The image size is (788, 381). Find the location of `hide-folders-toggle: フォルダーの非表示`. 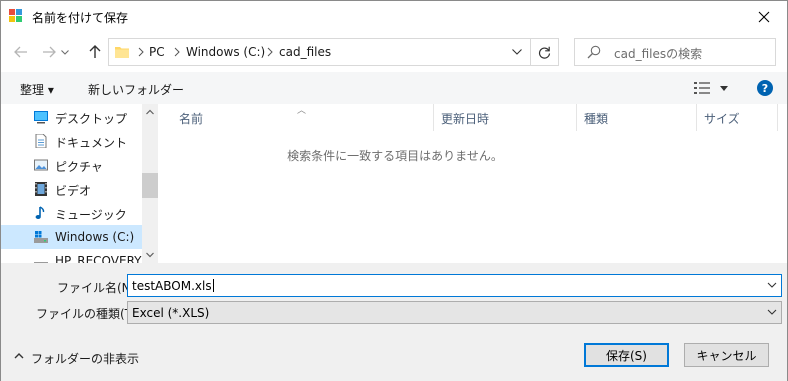

hide-folders-toggle: フォルダーの非表示 is located at coordinates (76, 358).